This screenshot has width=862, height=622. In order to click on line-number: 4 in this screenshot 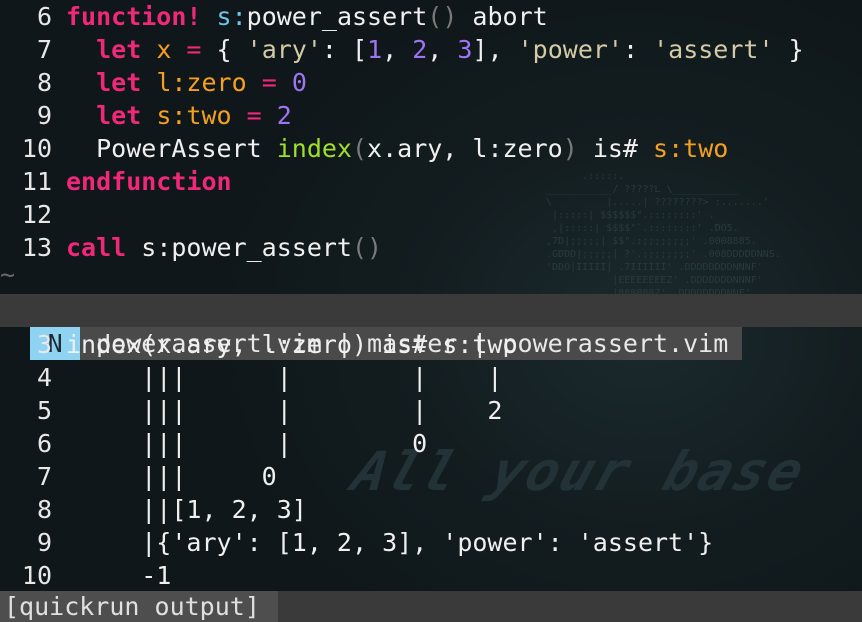, I will do `click(44, 377)`.